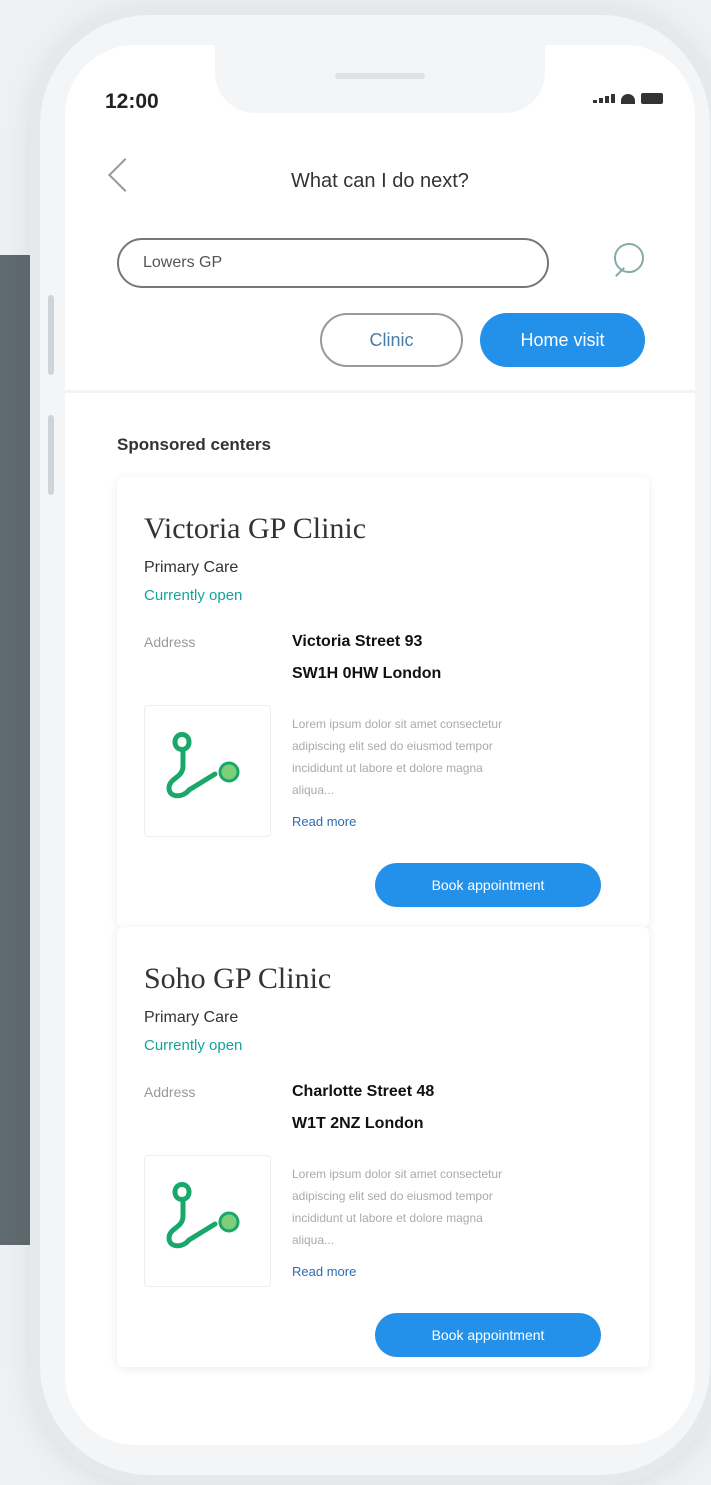  What do you see at coordinates (367, 673) in the screenshot?
I see `address-line: SW1H 0HW London` at bounding box center [367, 673].